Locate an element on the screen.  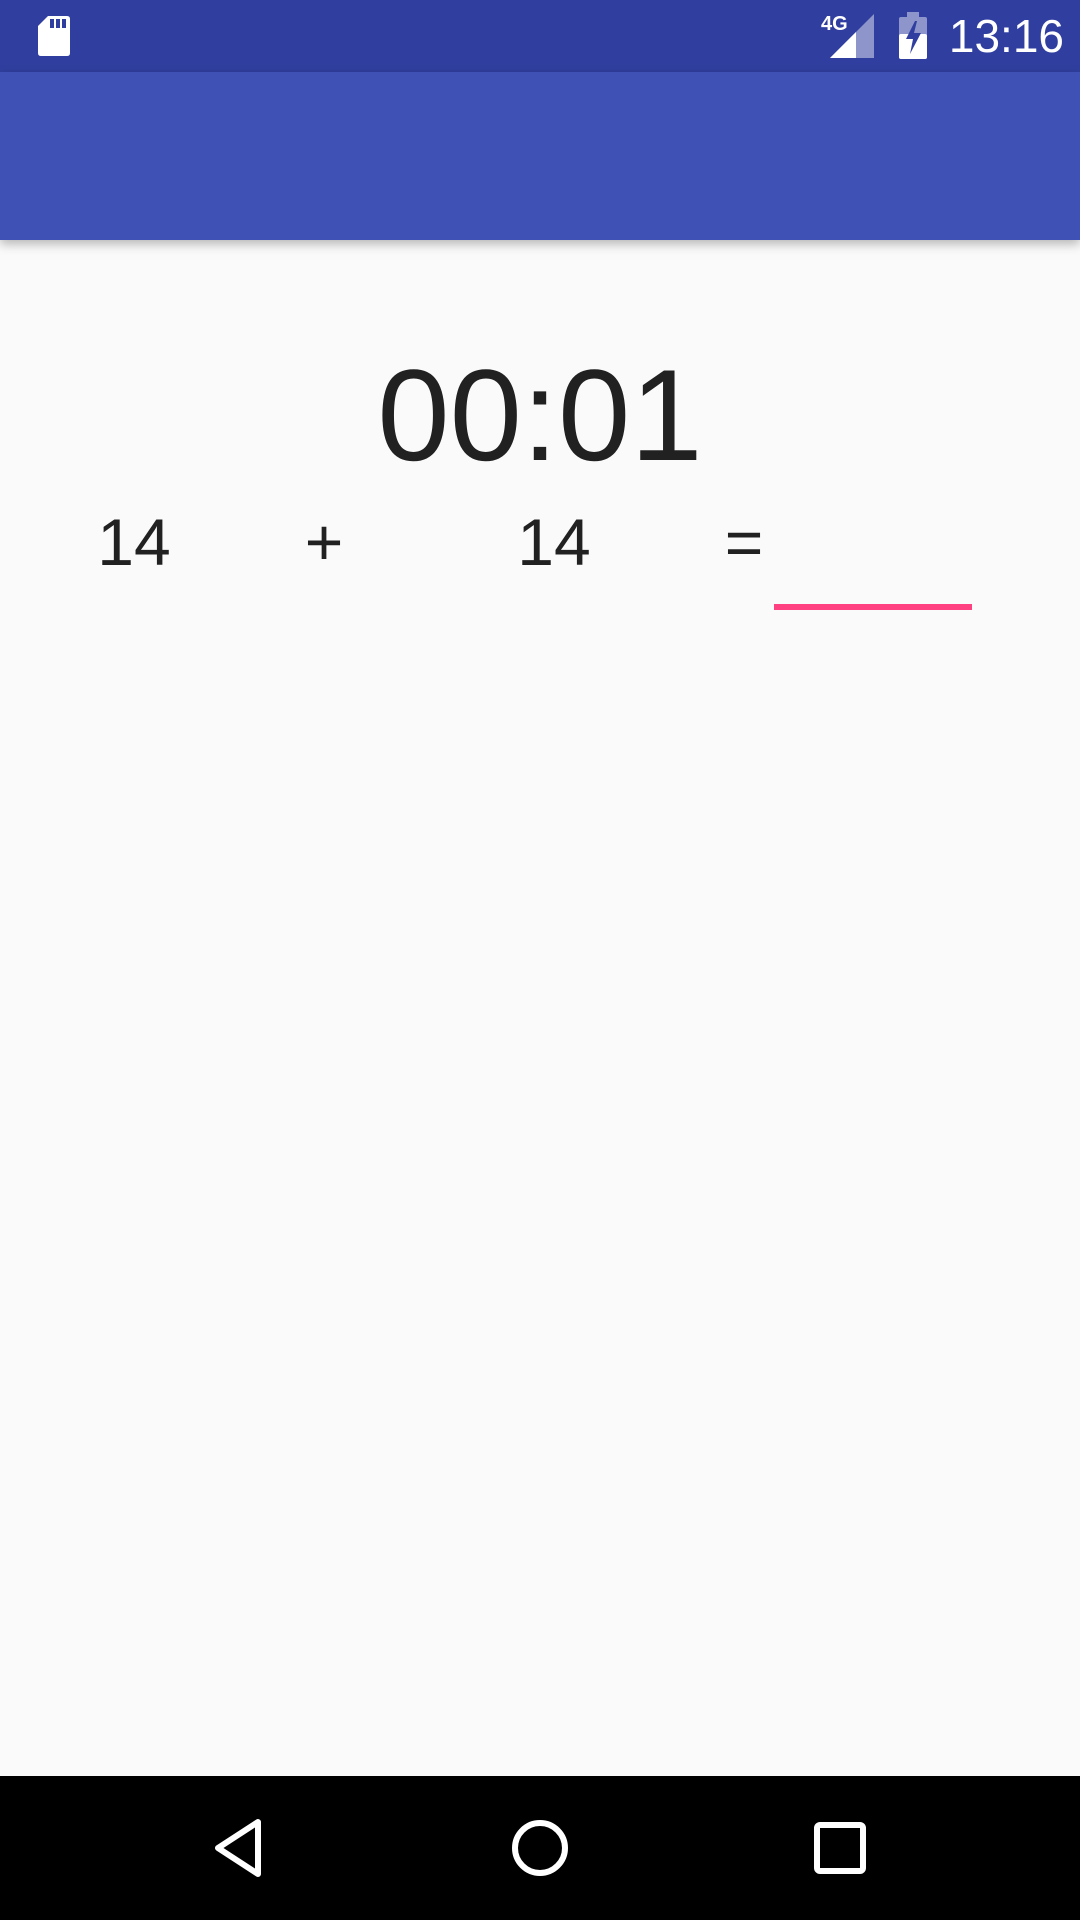
navigation-bar is located at coordinates (540, 1848).